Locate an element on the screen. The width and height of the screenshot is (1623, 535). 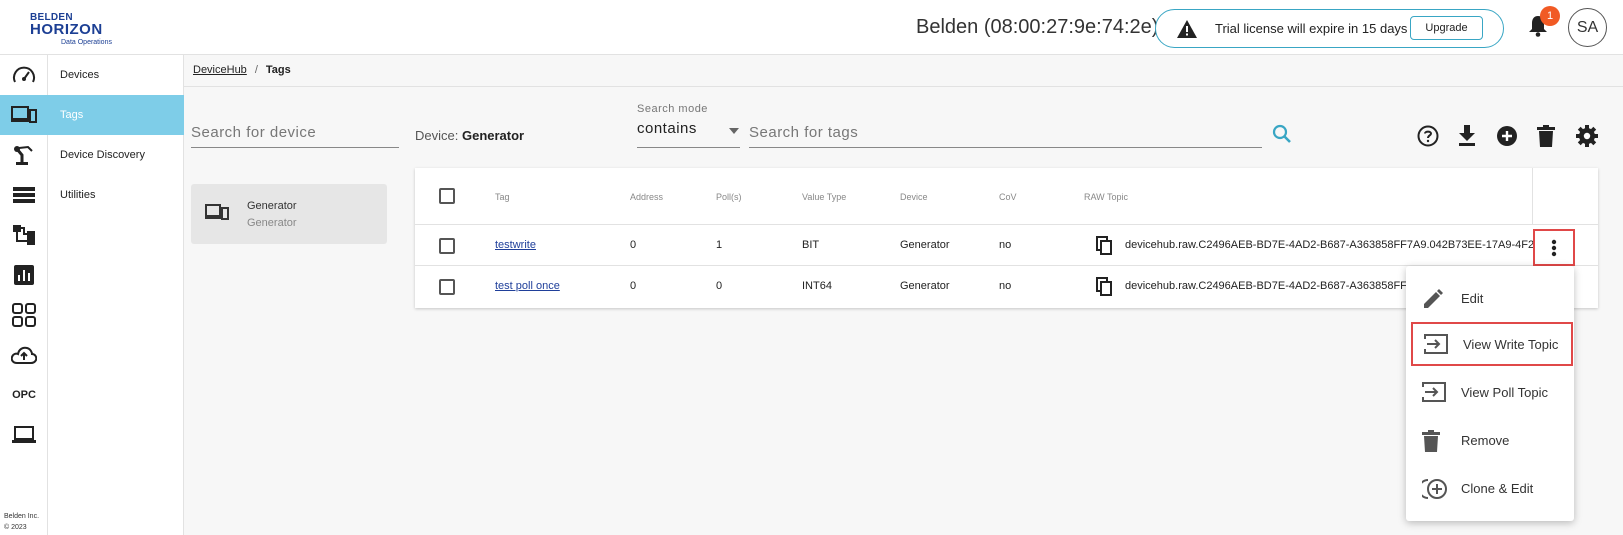
col-header-cov: CoV is located at coordinates (1008, 197).